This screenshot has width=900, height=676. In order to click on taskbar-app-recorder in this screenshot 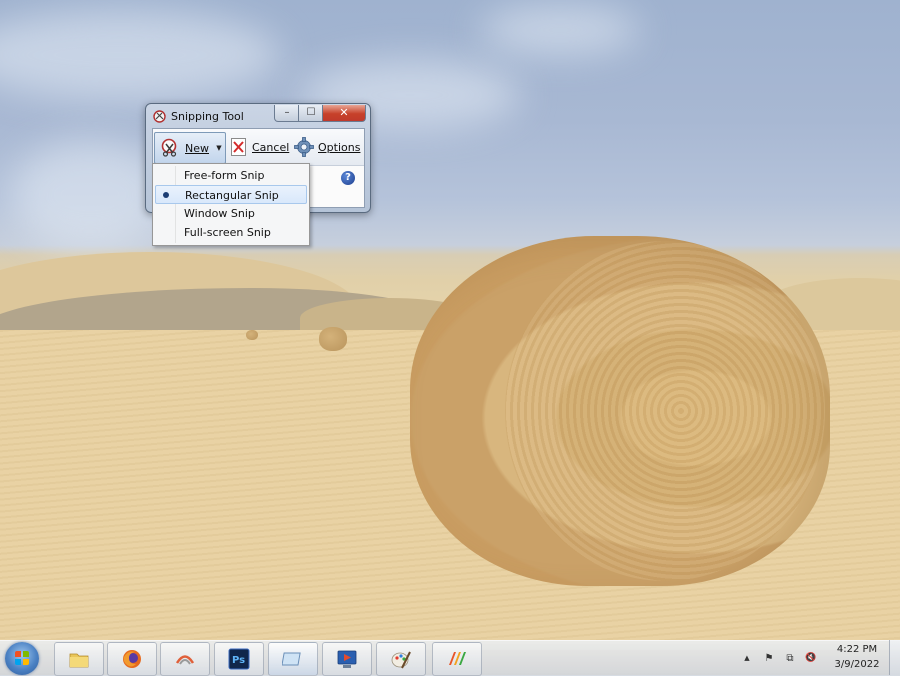, I will do `click(185, 659)`.